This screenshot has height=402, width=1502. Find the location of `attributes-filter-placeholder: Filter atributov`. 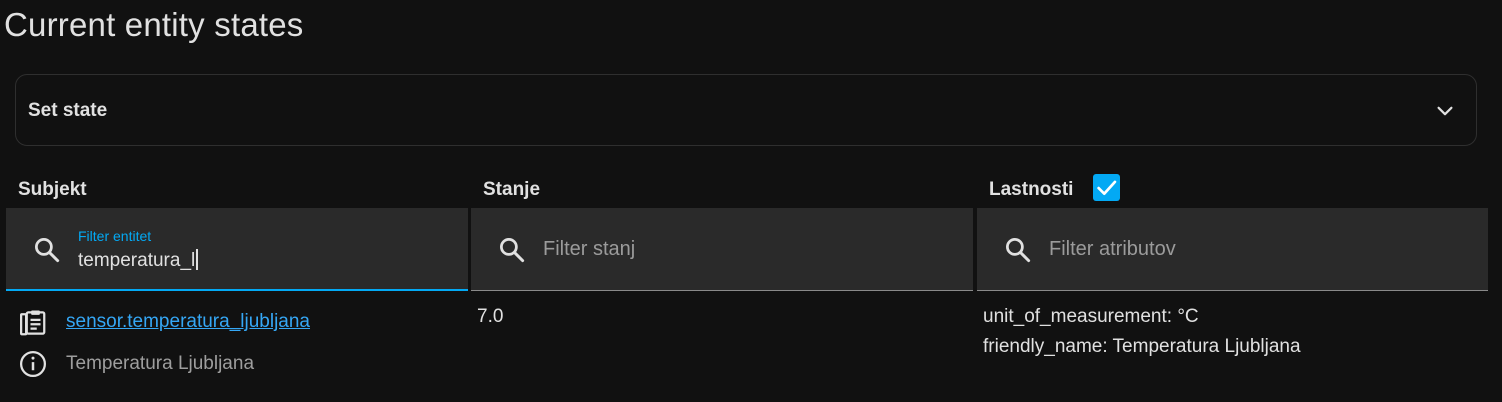

attributes-filter-placeholder: Filter atributov is located at coordinates (1112, 249).